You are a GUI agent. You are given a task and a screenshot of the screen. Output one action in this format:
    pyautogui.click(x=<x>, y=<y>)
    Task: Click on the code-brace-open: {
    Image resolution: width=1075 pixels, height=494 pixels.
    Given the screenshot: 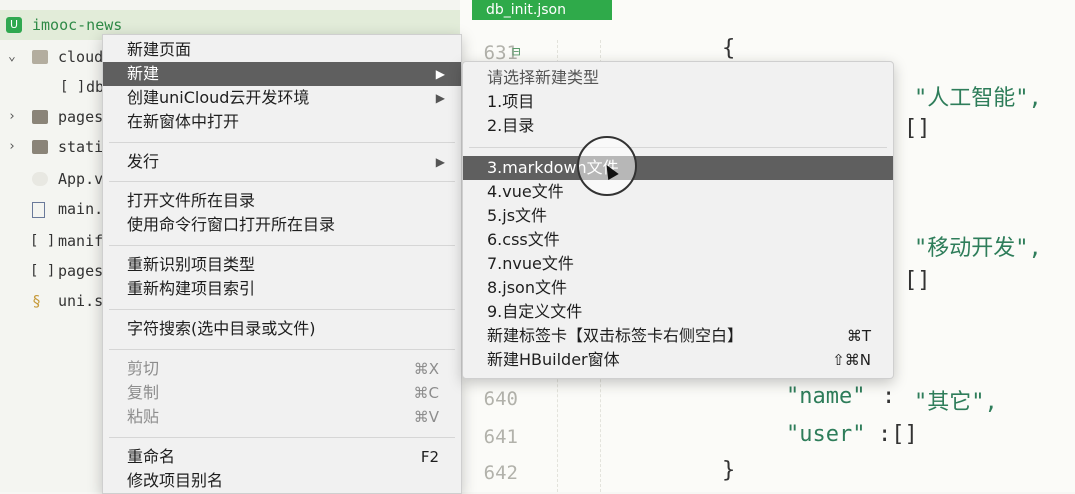 What is the action you would take?
    pyautogui.click(x=729, y=48)
    